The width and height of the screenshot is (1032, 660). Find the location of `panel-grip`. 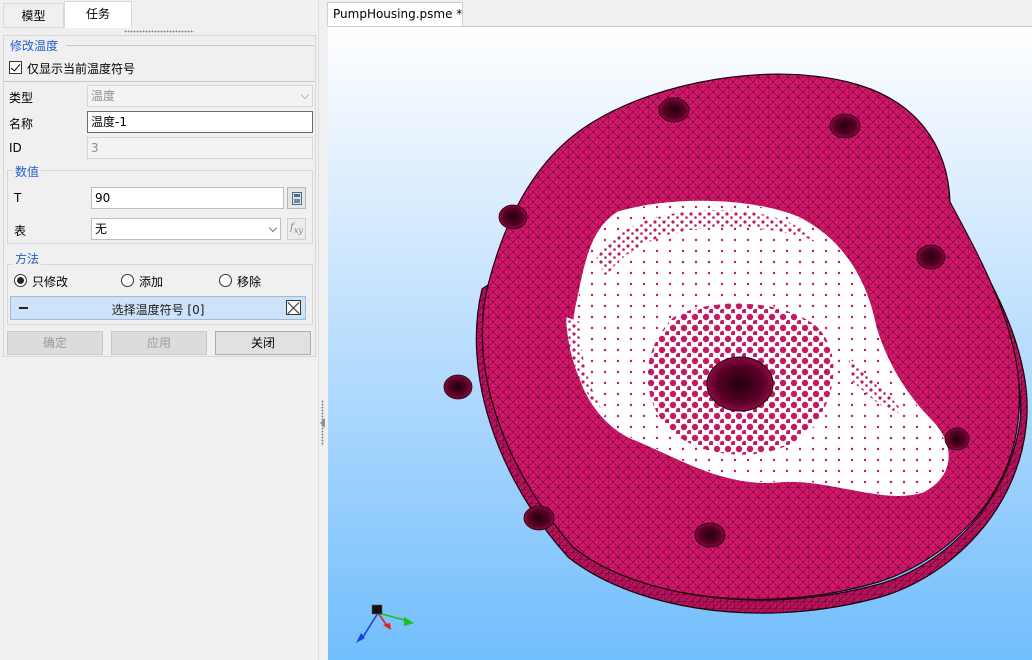

panel-grip is located at coordinates (159, 31).